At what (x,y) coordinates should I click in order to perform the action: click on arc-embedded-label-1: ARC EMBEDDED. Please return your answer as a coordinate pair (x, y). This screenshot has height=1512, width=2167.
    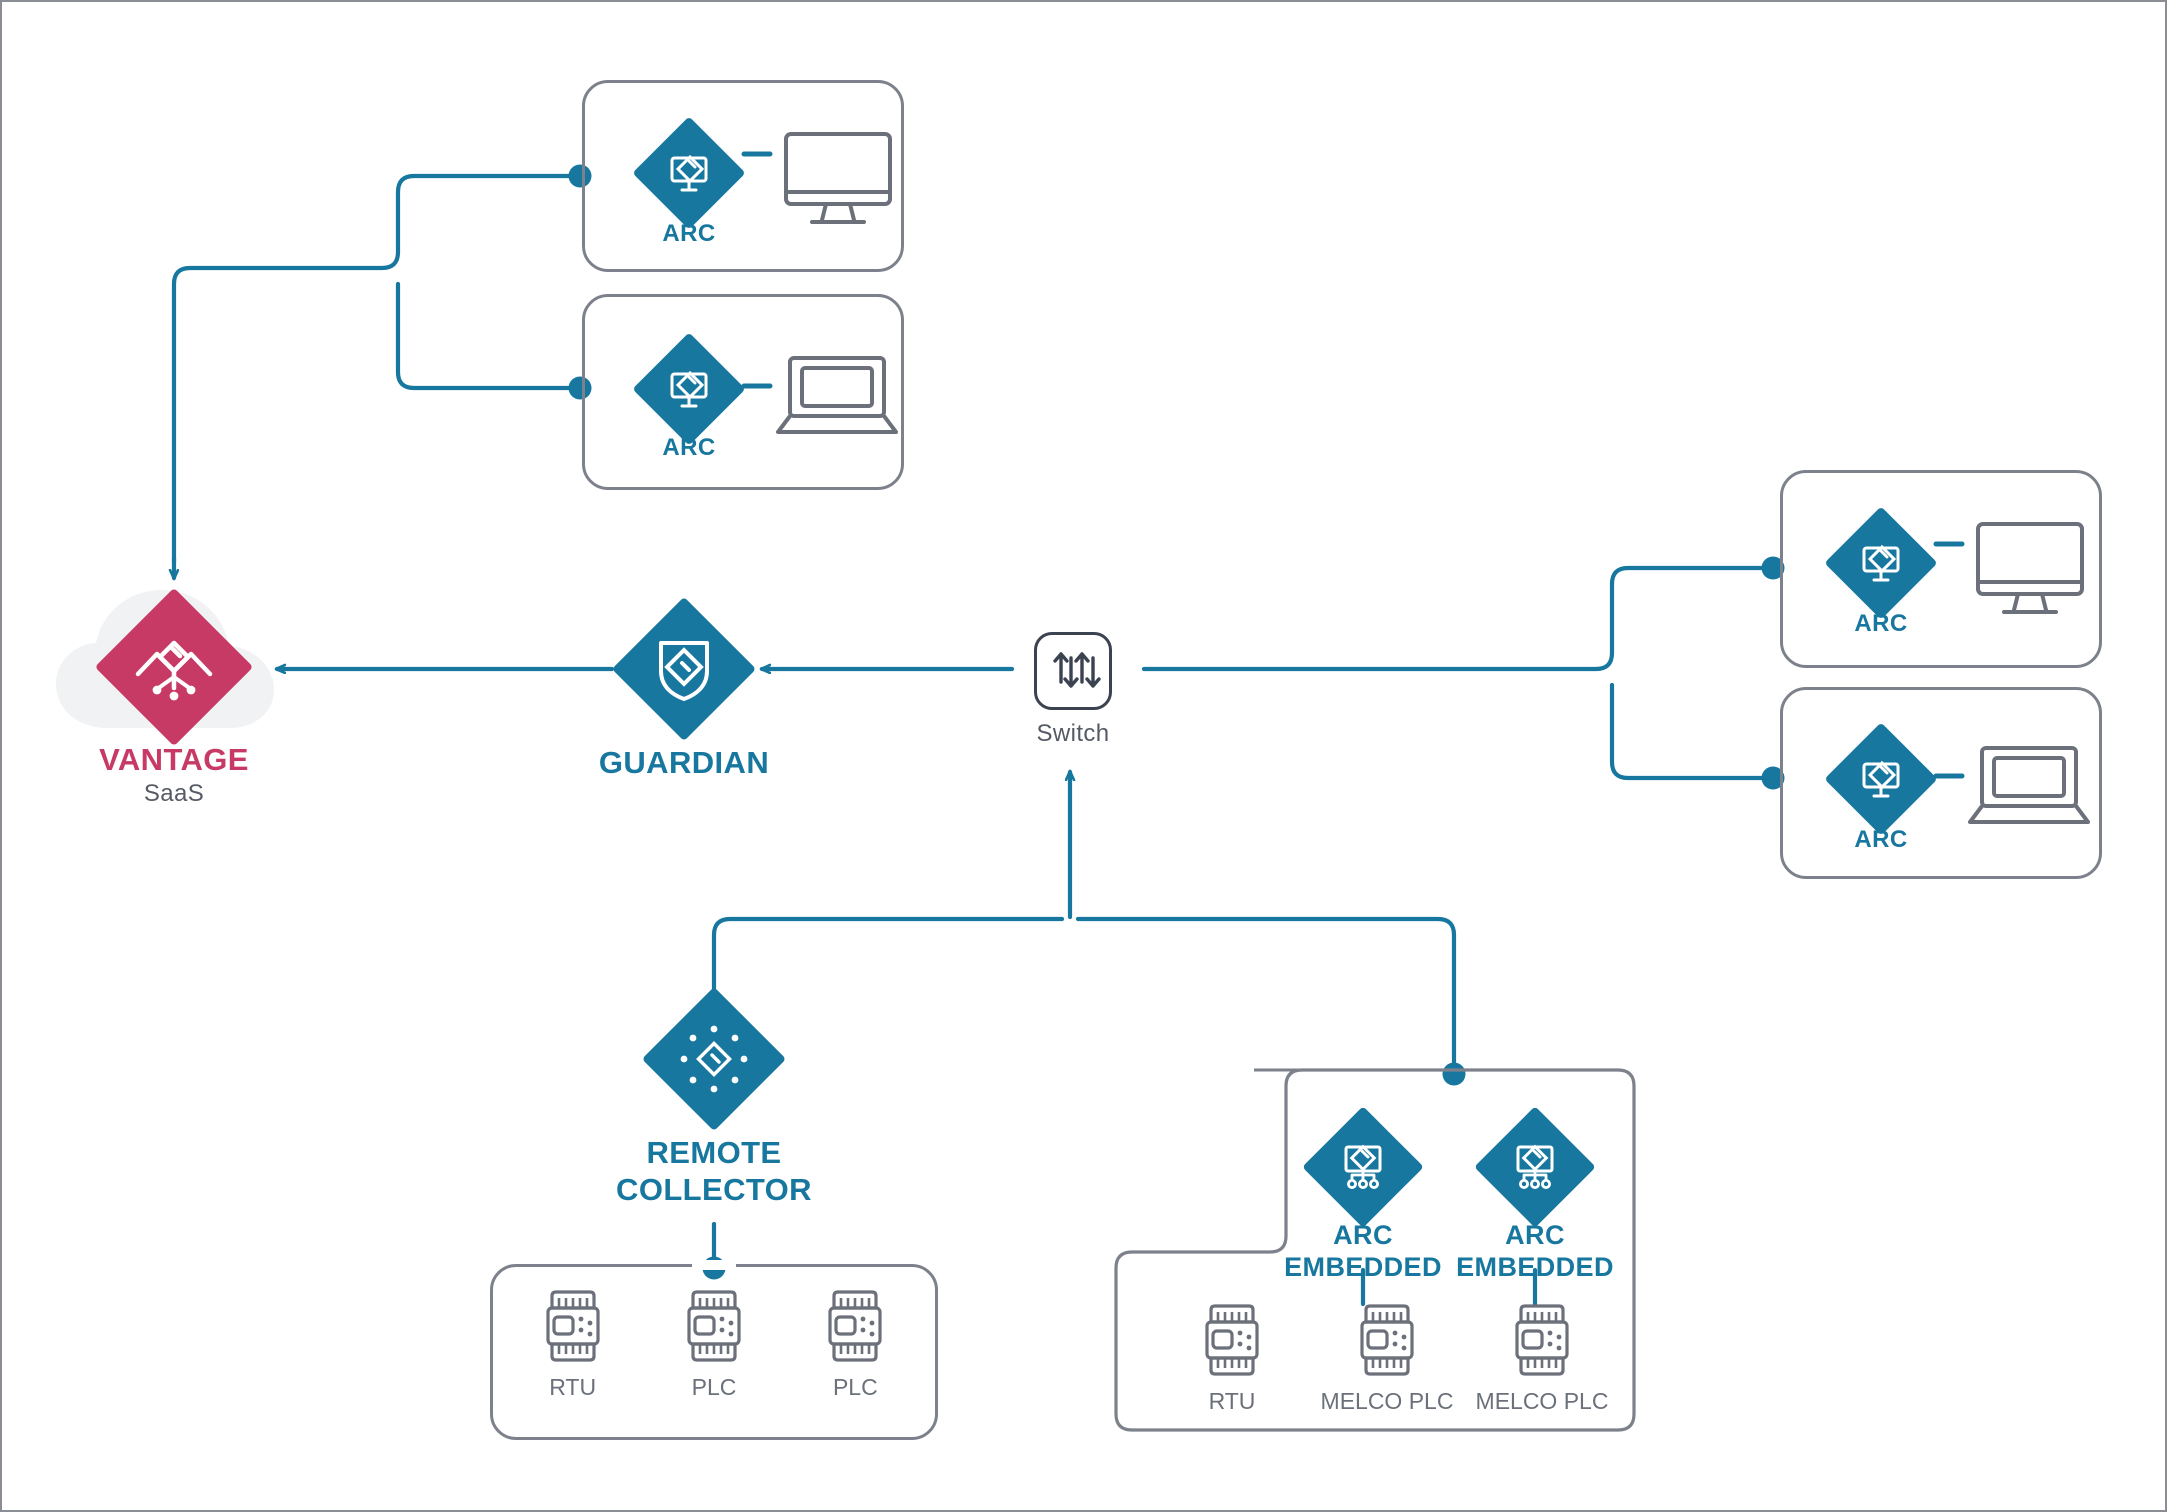
    Looking at the image, I should click on (1363, 1251).